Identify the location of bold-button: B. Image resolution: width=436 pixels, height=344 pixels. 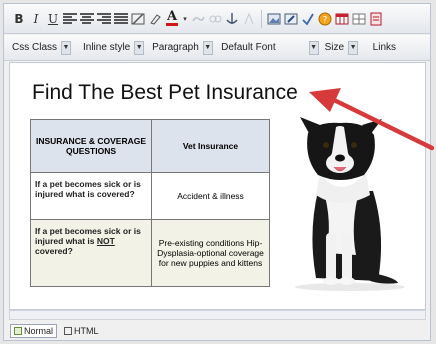
(19, 19).